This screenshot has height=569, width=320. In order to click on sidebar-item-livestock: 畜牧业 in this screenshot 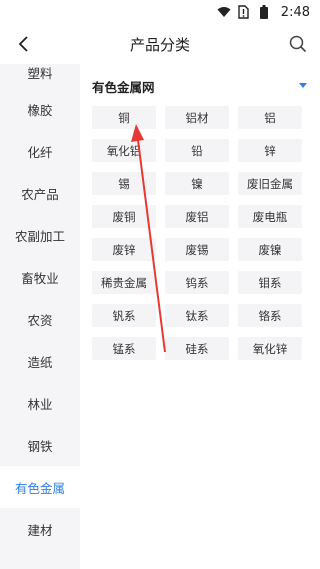, I will do `click(40, 277)`.